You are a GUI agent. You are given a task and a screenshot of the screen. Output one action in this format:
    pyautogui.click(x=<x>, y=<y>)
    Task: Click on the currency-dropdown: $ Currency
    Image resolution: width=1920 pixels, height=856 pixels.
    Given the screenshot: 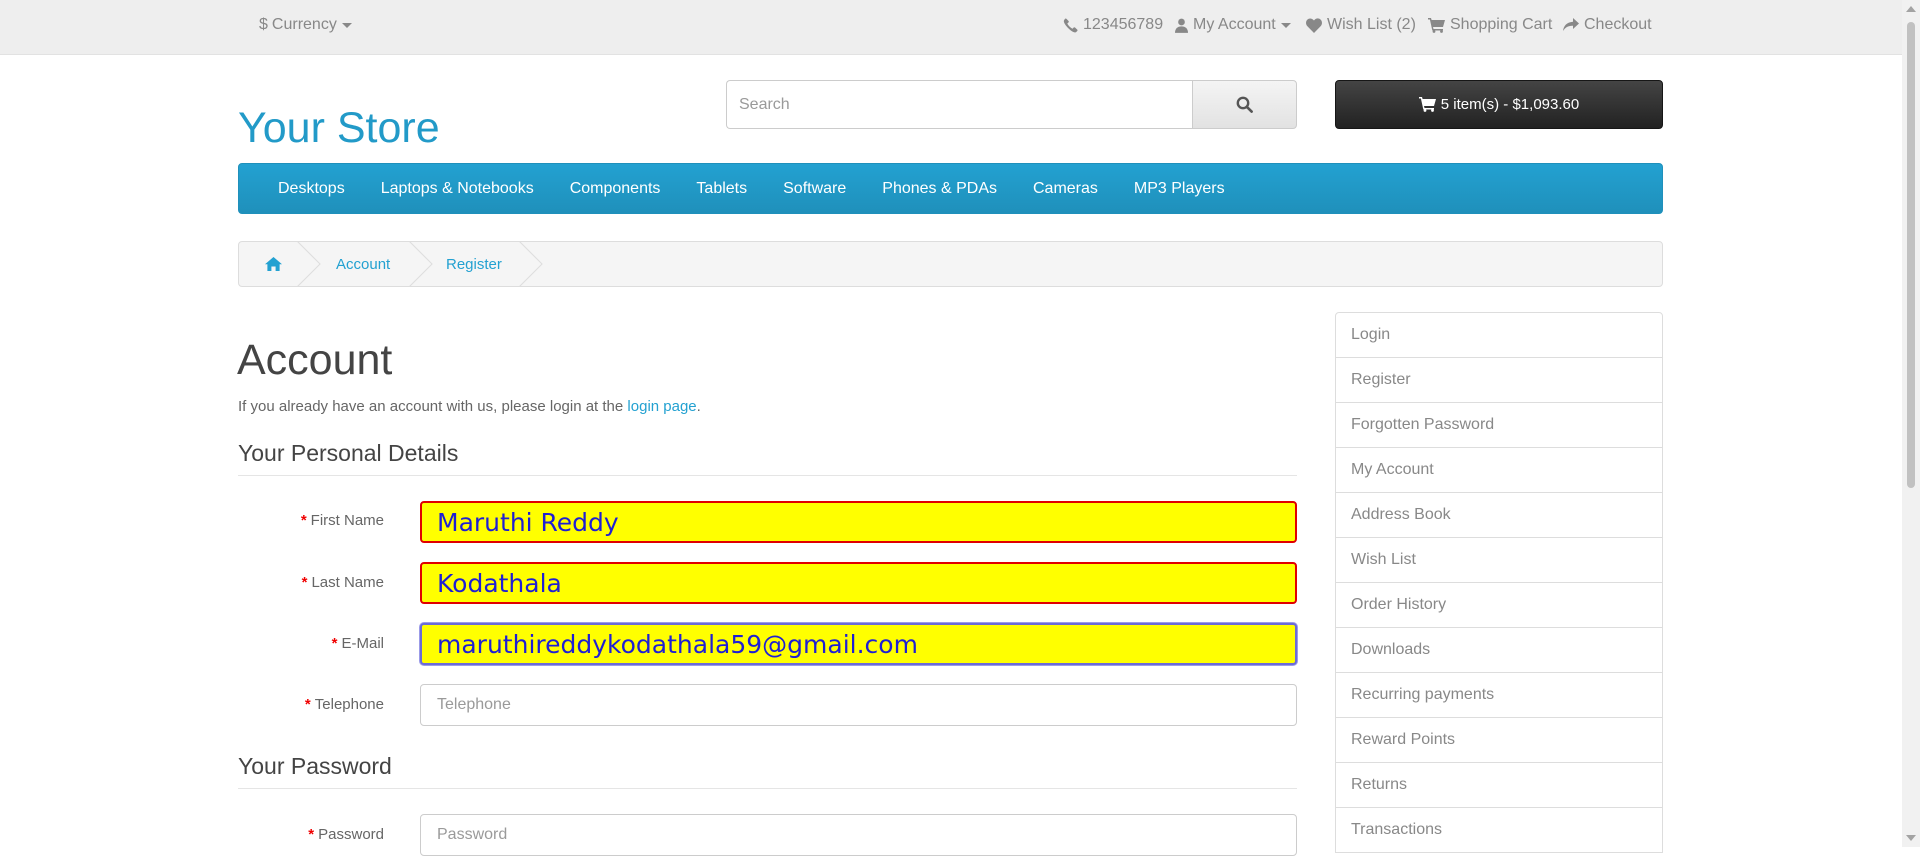 What is the action you would take?
    pyautogui.click(x=305, y=25)
    